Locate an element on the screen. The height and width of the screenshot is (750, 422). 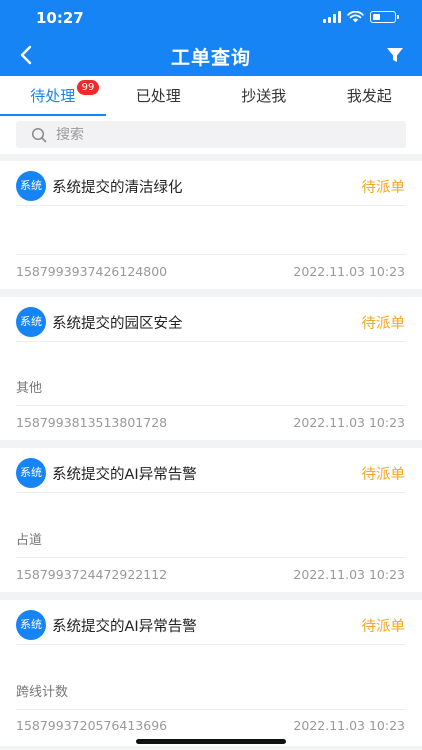
order-id: 1587993937426124800 is located at coordinates (92, 271).